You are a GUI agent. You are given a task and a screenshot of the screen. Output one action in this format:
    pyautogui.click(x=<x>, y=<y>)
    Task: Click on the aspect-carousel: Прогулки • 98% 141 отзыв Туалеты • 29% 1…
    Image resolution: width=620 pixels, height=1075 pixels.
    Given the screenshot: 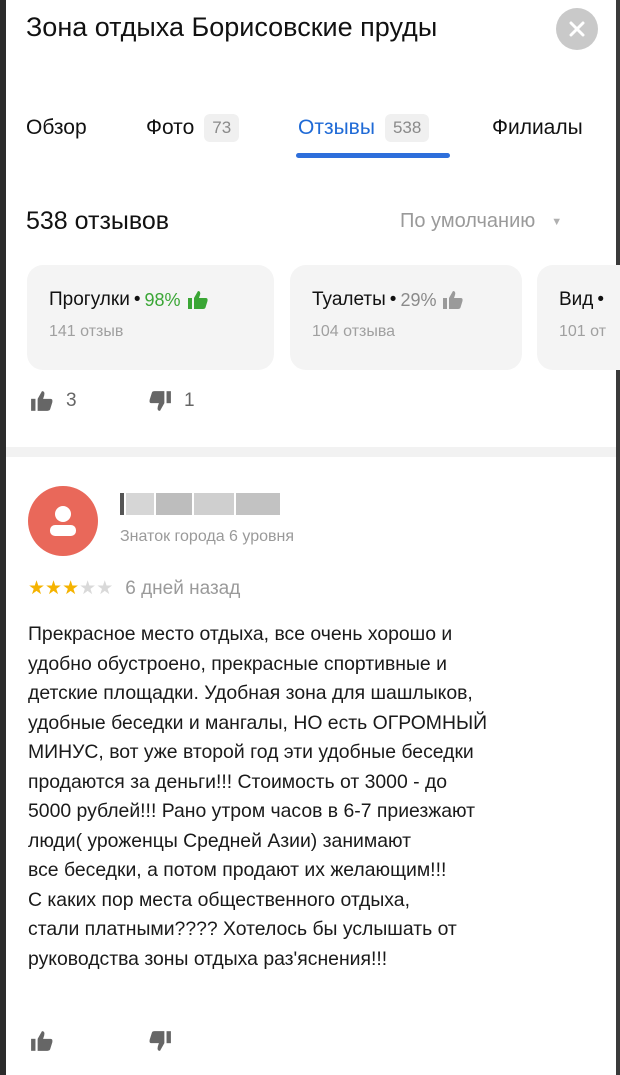 What is the action you would take?
    pyautogui.click(x=310, y=317)
    